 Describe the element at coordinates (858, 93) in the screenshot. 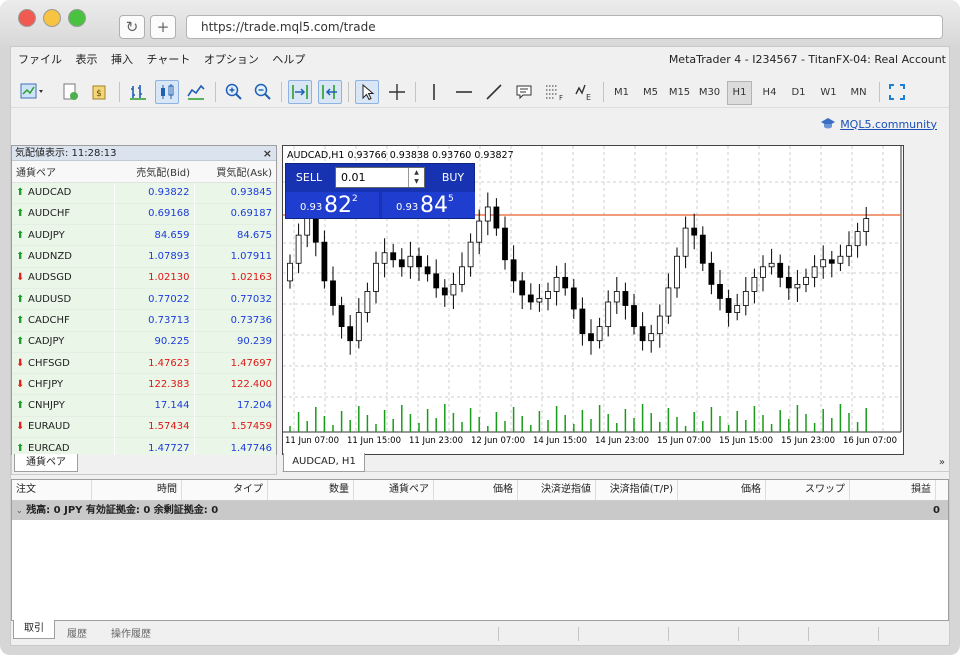

I see `timeframe-mn: MN` at that location.